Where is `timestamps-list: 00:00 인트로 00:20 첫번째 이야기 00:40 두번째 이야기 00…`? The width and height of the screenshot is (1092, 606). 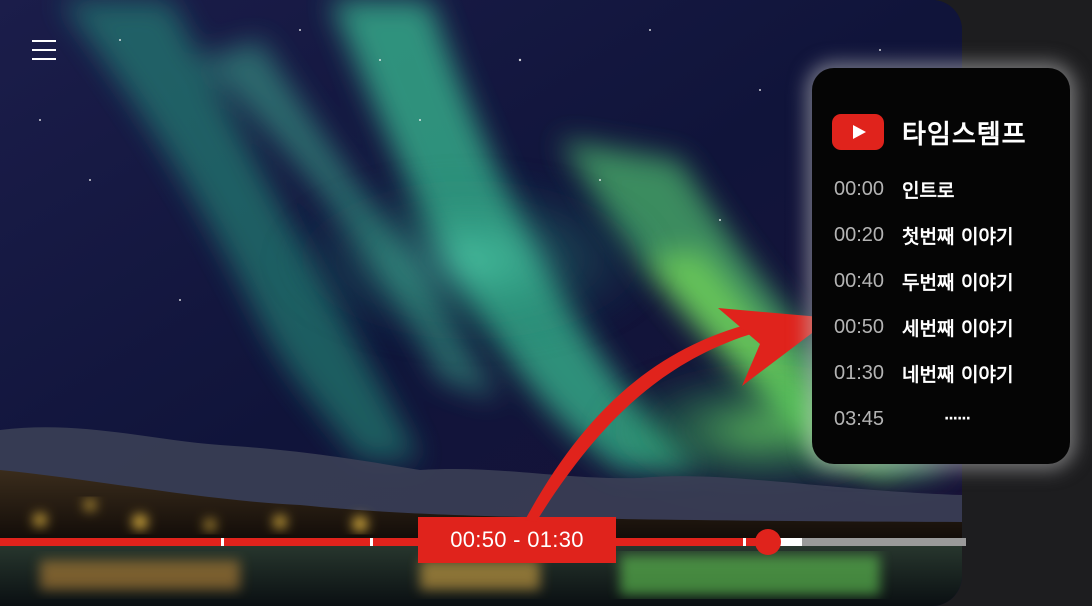
timestamps-list: 00:00 인트로 00:20 첫번째 이야기 00:40 두번째 이야기 00… is located at coordinates (952, 304).